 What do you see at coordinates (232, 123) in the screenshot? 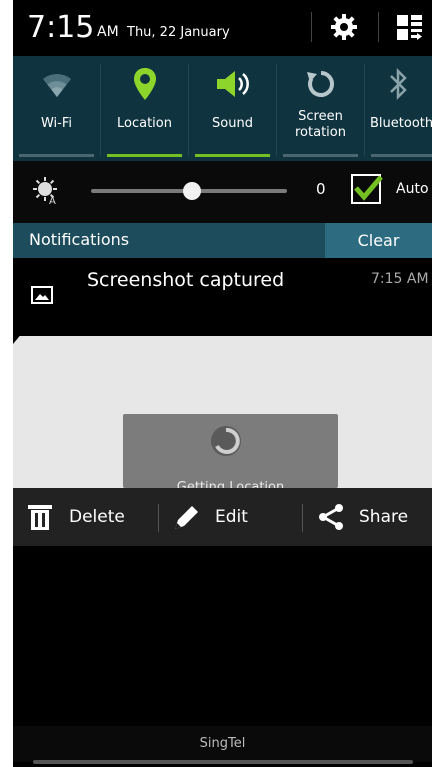
I see `qs-label-sound: Sound` at bounding box center [232, 123].